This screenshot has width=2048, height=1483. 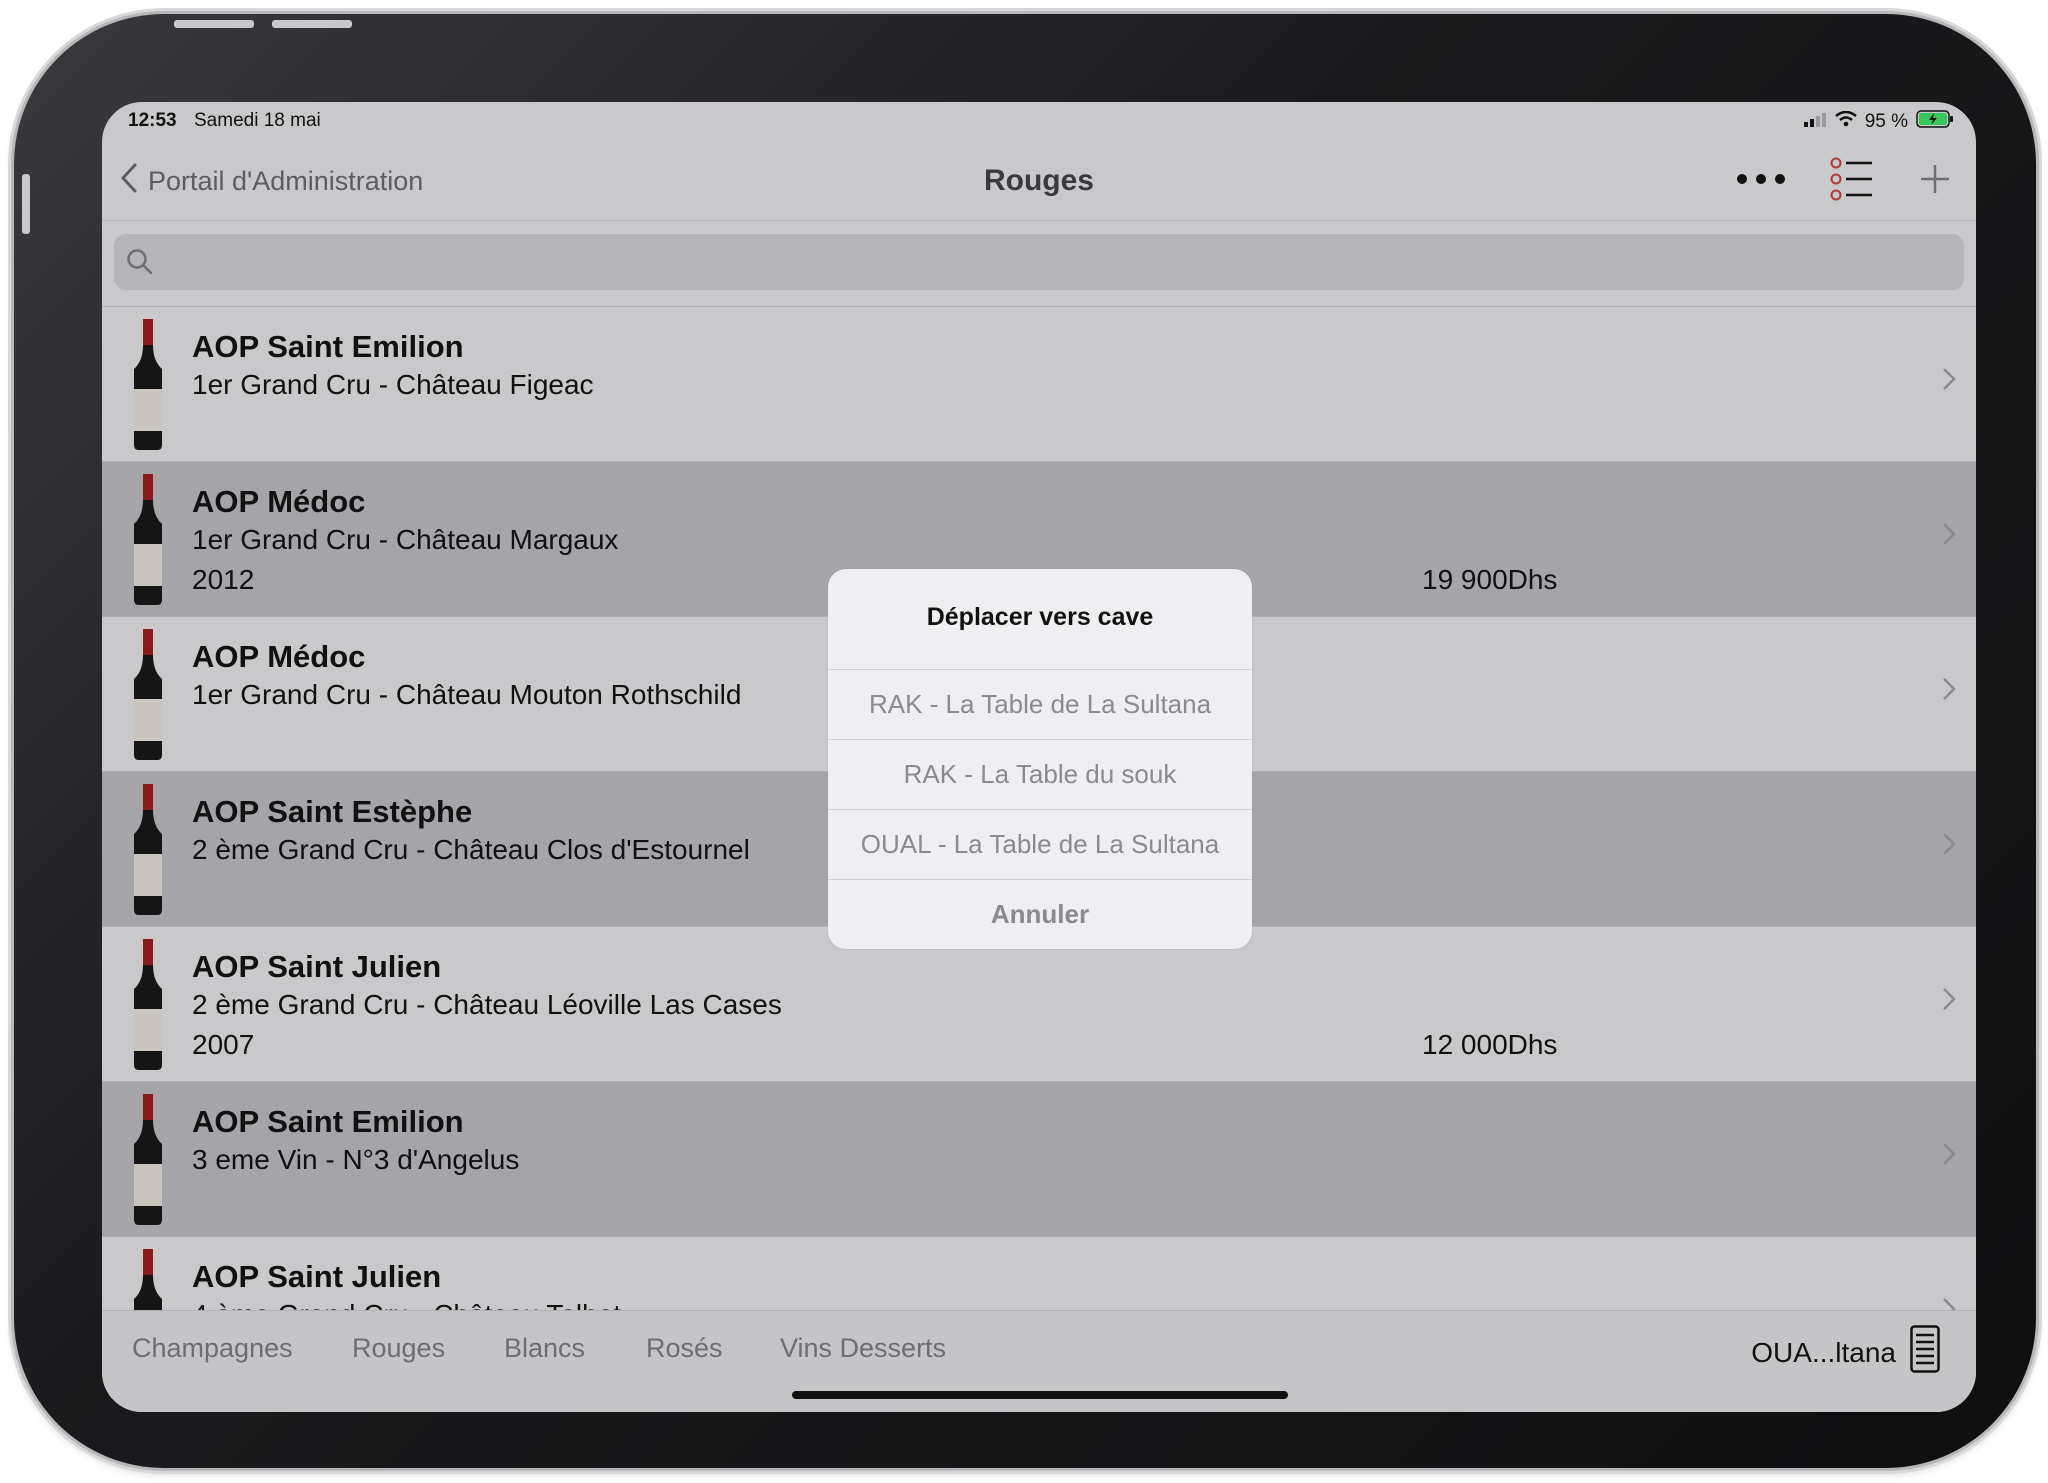 What do you see at coordinates (1039, 262) in the screenshot?
I see `search-bar` at bounding box center [1039, 262].